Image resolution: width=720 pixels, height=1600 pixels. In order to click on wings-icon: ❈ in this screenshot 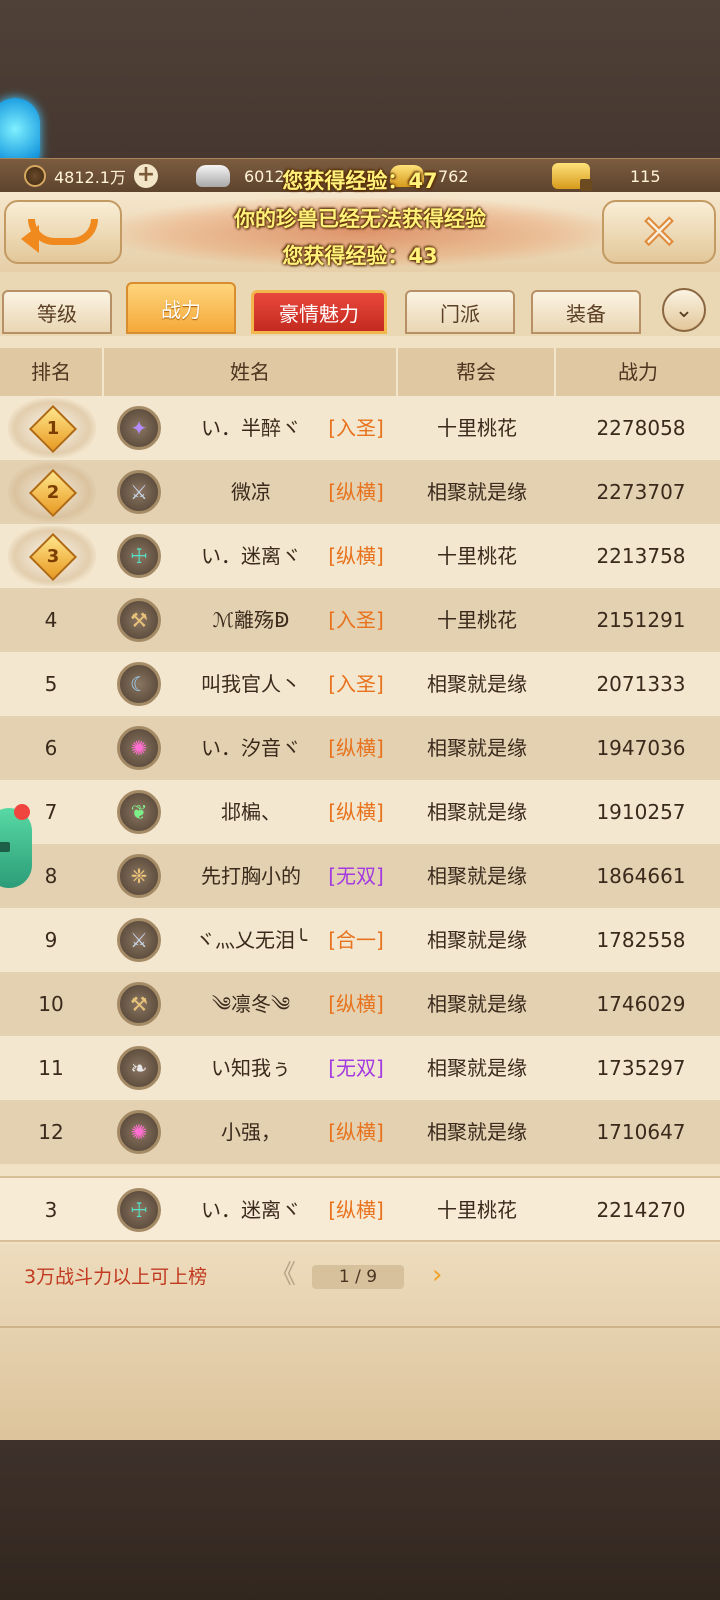, I will do `click(139, 876)`.